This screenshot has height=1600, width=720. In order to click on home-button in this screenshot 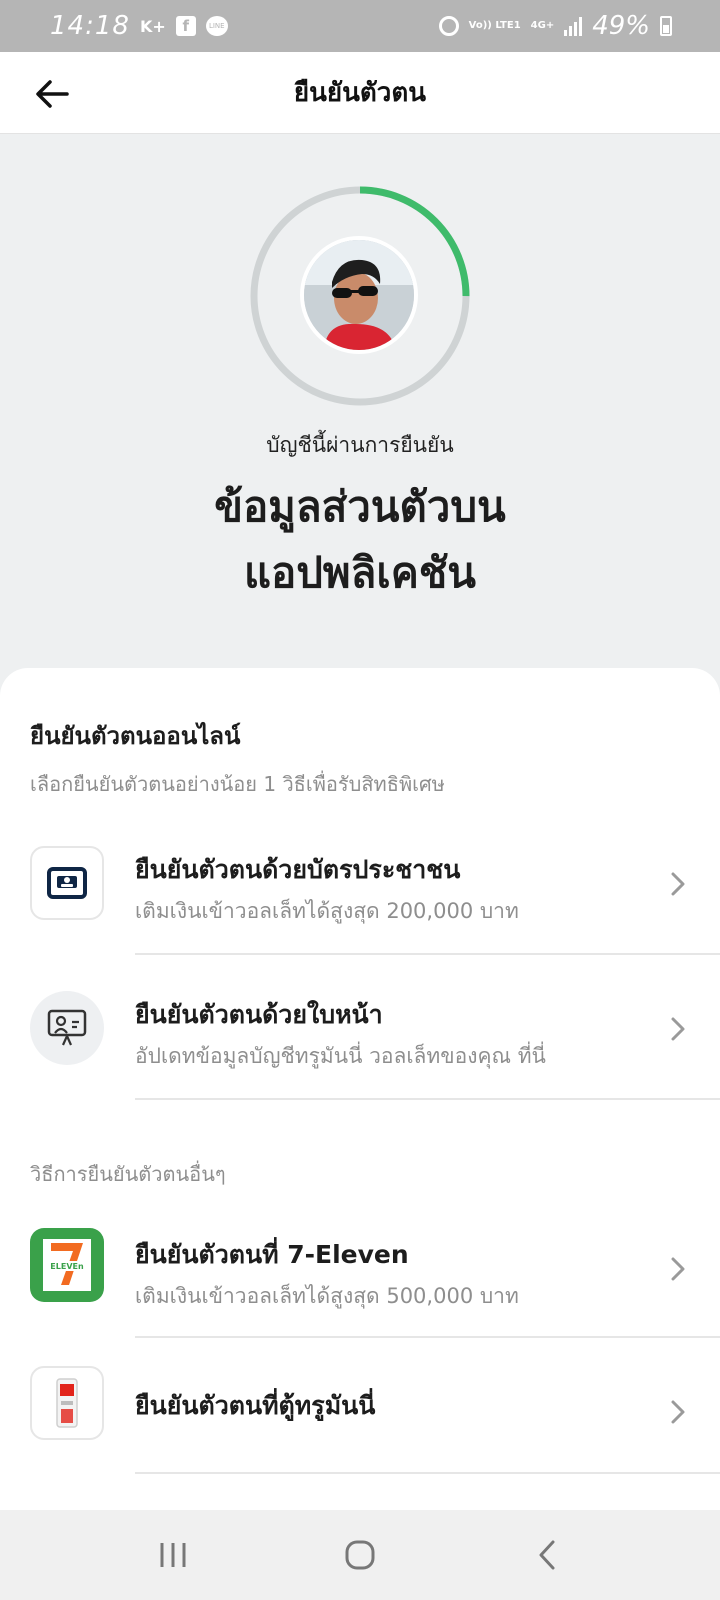, I will do `click(360, 1555)`.